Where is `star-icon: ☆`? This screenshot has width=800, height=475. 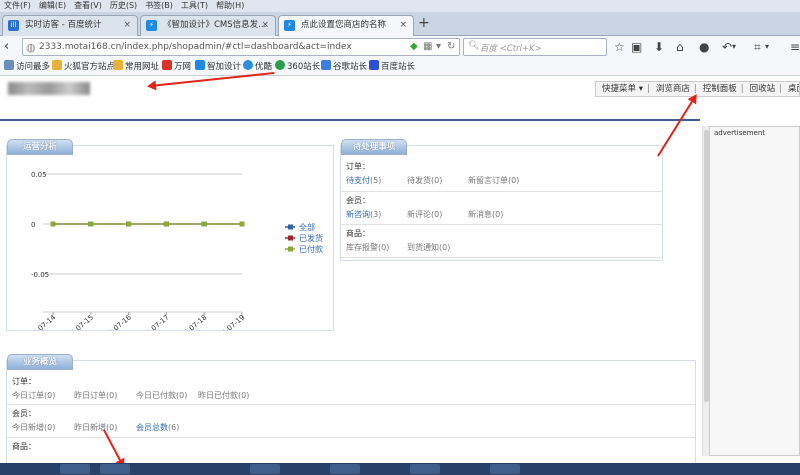
star-icon: ☆ is located at coordinates (619, 47).